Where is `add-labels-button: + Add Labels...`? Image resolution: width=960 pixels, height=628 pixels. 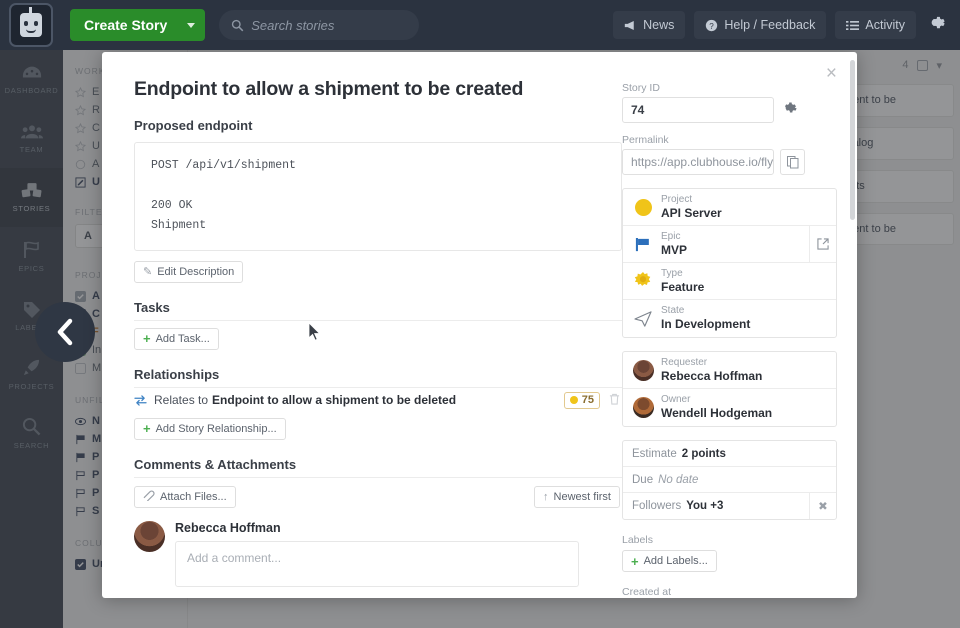 add-labels-button: + Add Labels... is located at coordinates (669, 561).